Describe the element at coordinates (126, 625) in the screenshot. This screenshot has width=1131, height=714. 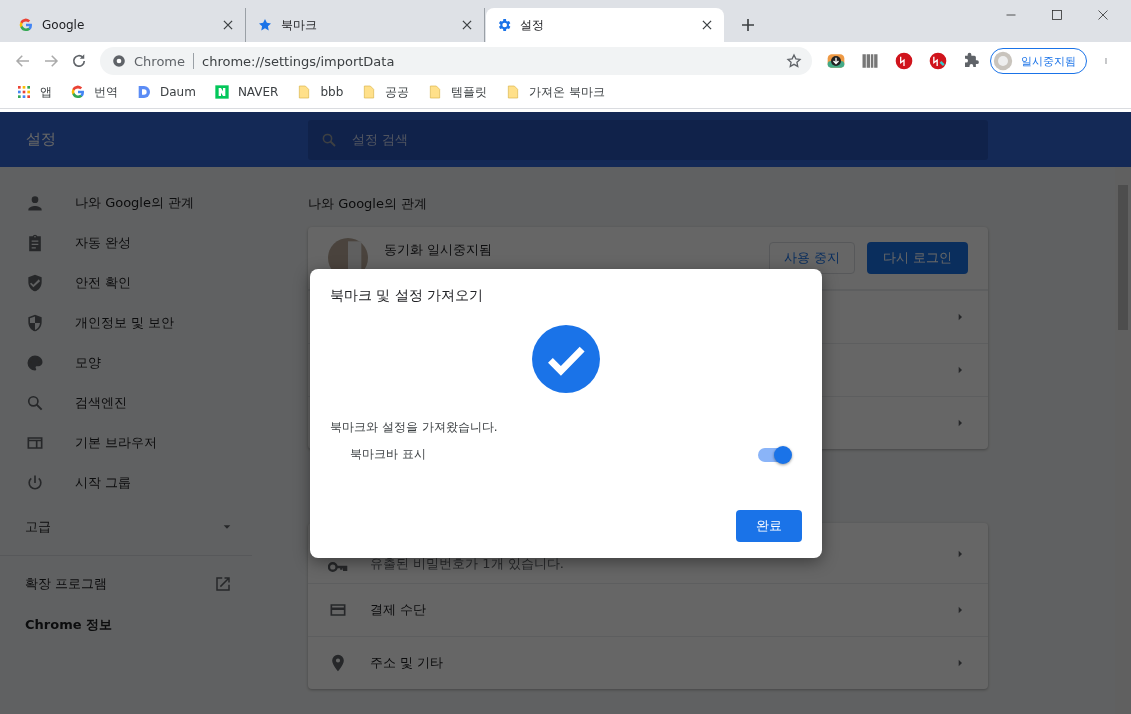
I see `sidebar-item: Chrome 정보` at that location.